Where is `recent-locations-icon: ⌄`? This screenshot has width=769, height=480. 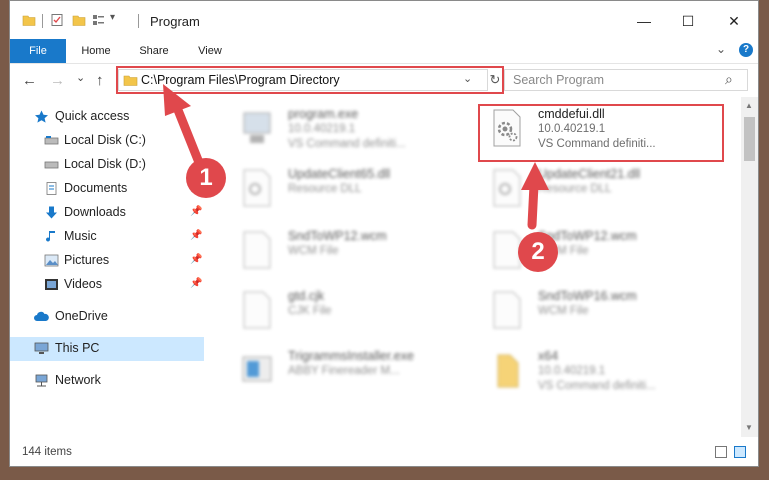 recent-locations-icon: ⌄ is located at coordinates (80, 77).